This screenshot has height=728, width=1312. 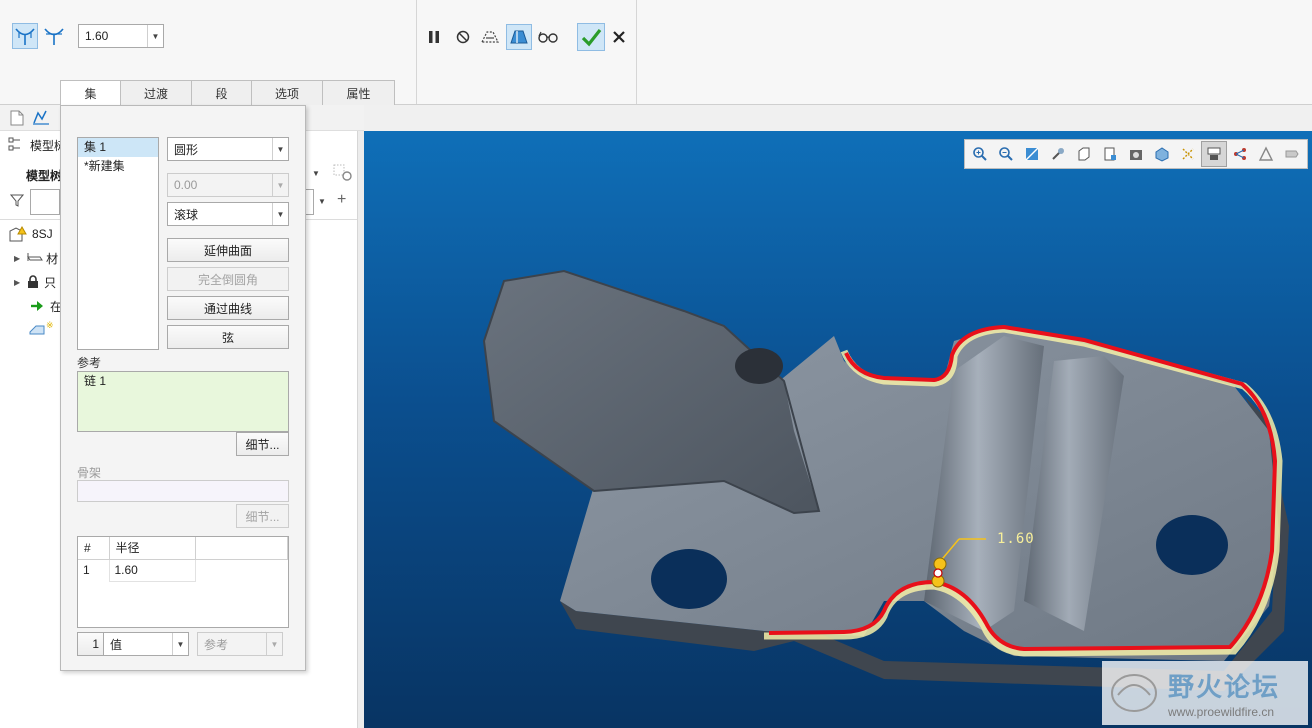 I want to click on ribbon: 1.60 ▼ 集 过渡 段 选项 属性, so click(x=656, y=53).